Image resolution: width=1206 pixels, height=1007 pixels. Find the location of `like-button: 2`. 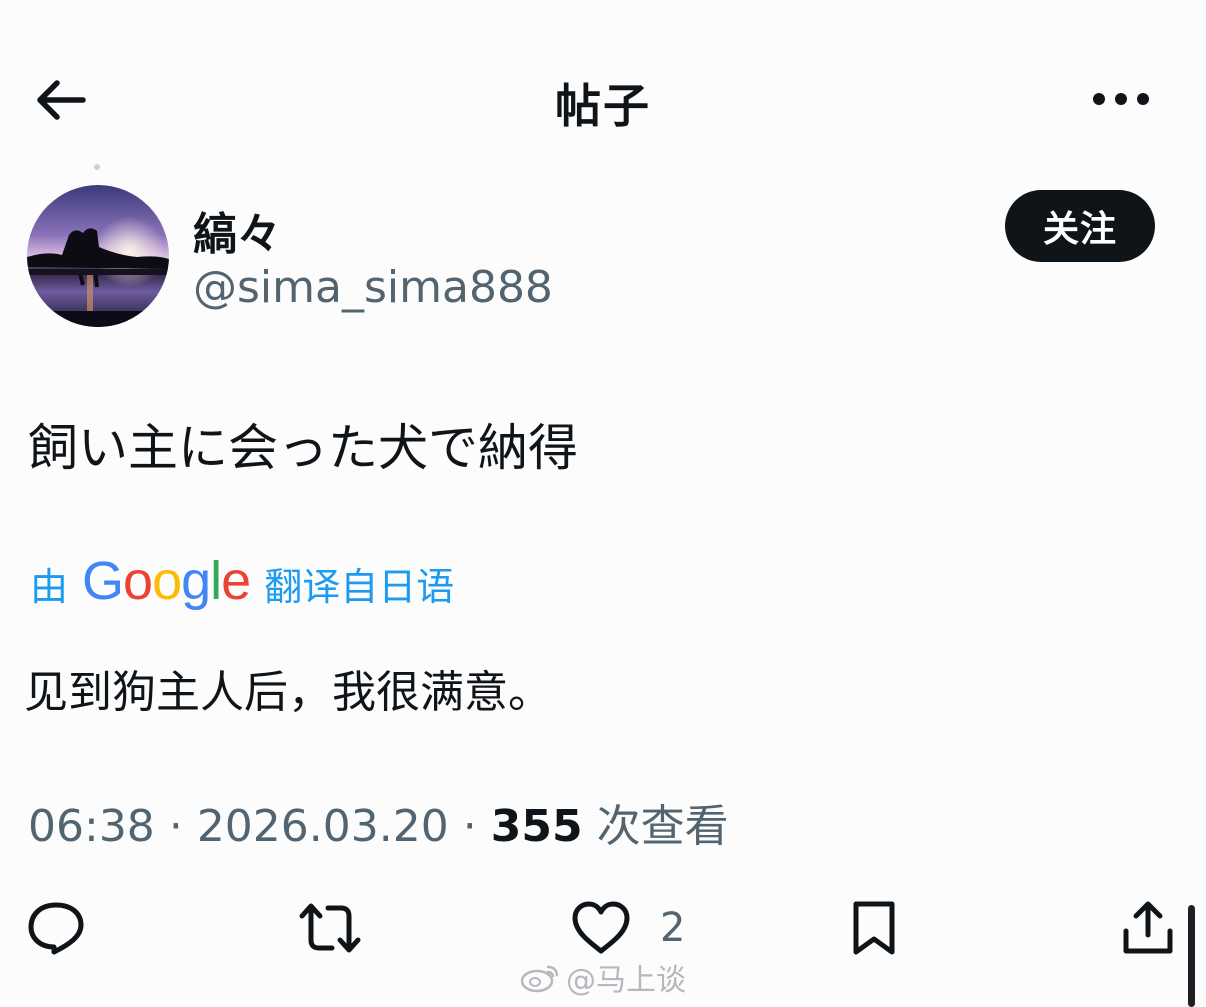

like-button: 2 is located at coordinates (627, 928).